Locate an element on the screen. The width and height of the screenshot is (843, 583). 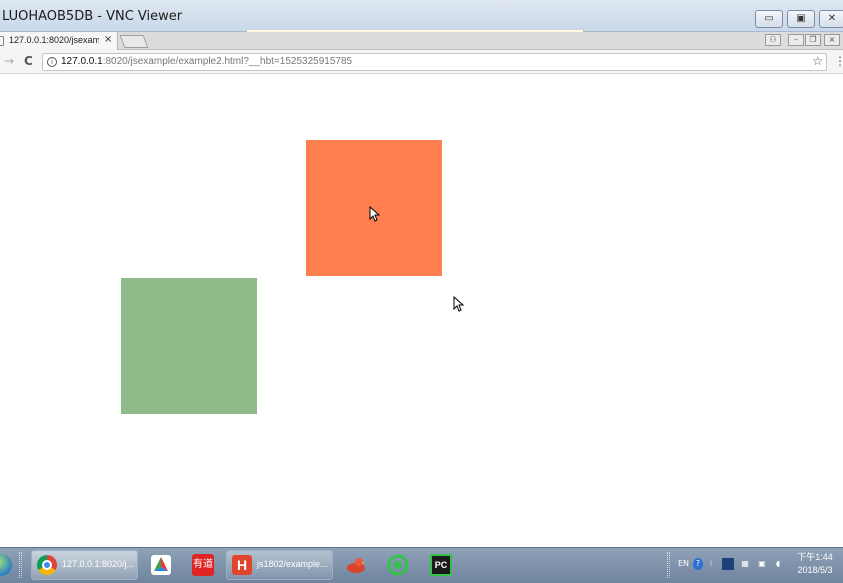
help-icon: ? is located at coordinates (698, 564).